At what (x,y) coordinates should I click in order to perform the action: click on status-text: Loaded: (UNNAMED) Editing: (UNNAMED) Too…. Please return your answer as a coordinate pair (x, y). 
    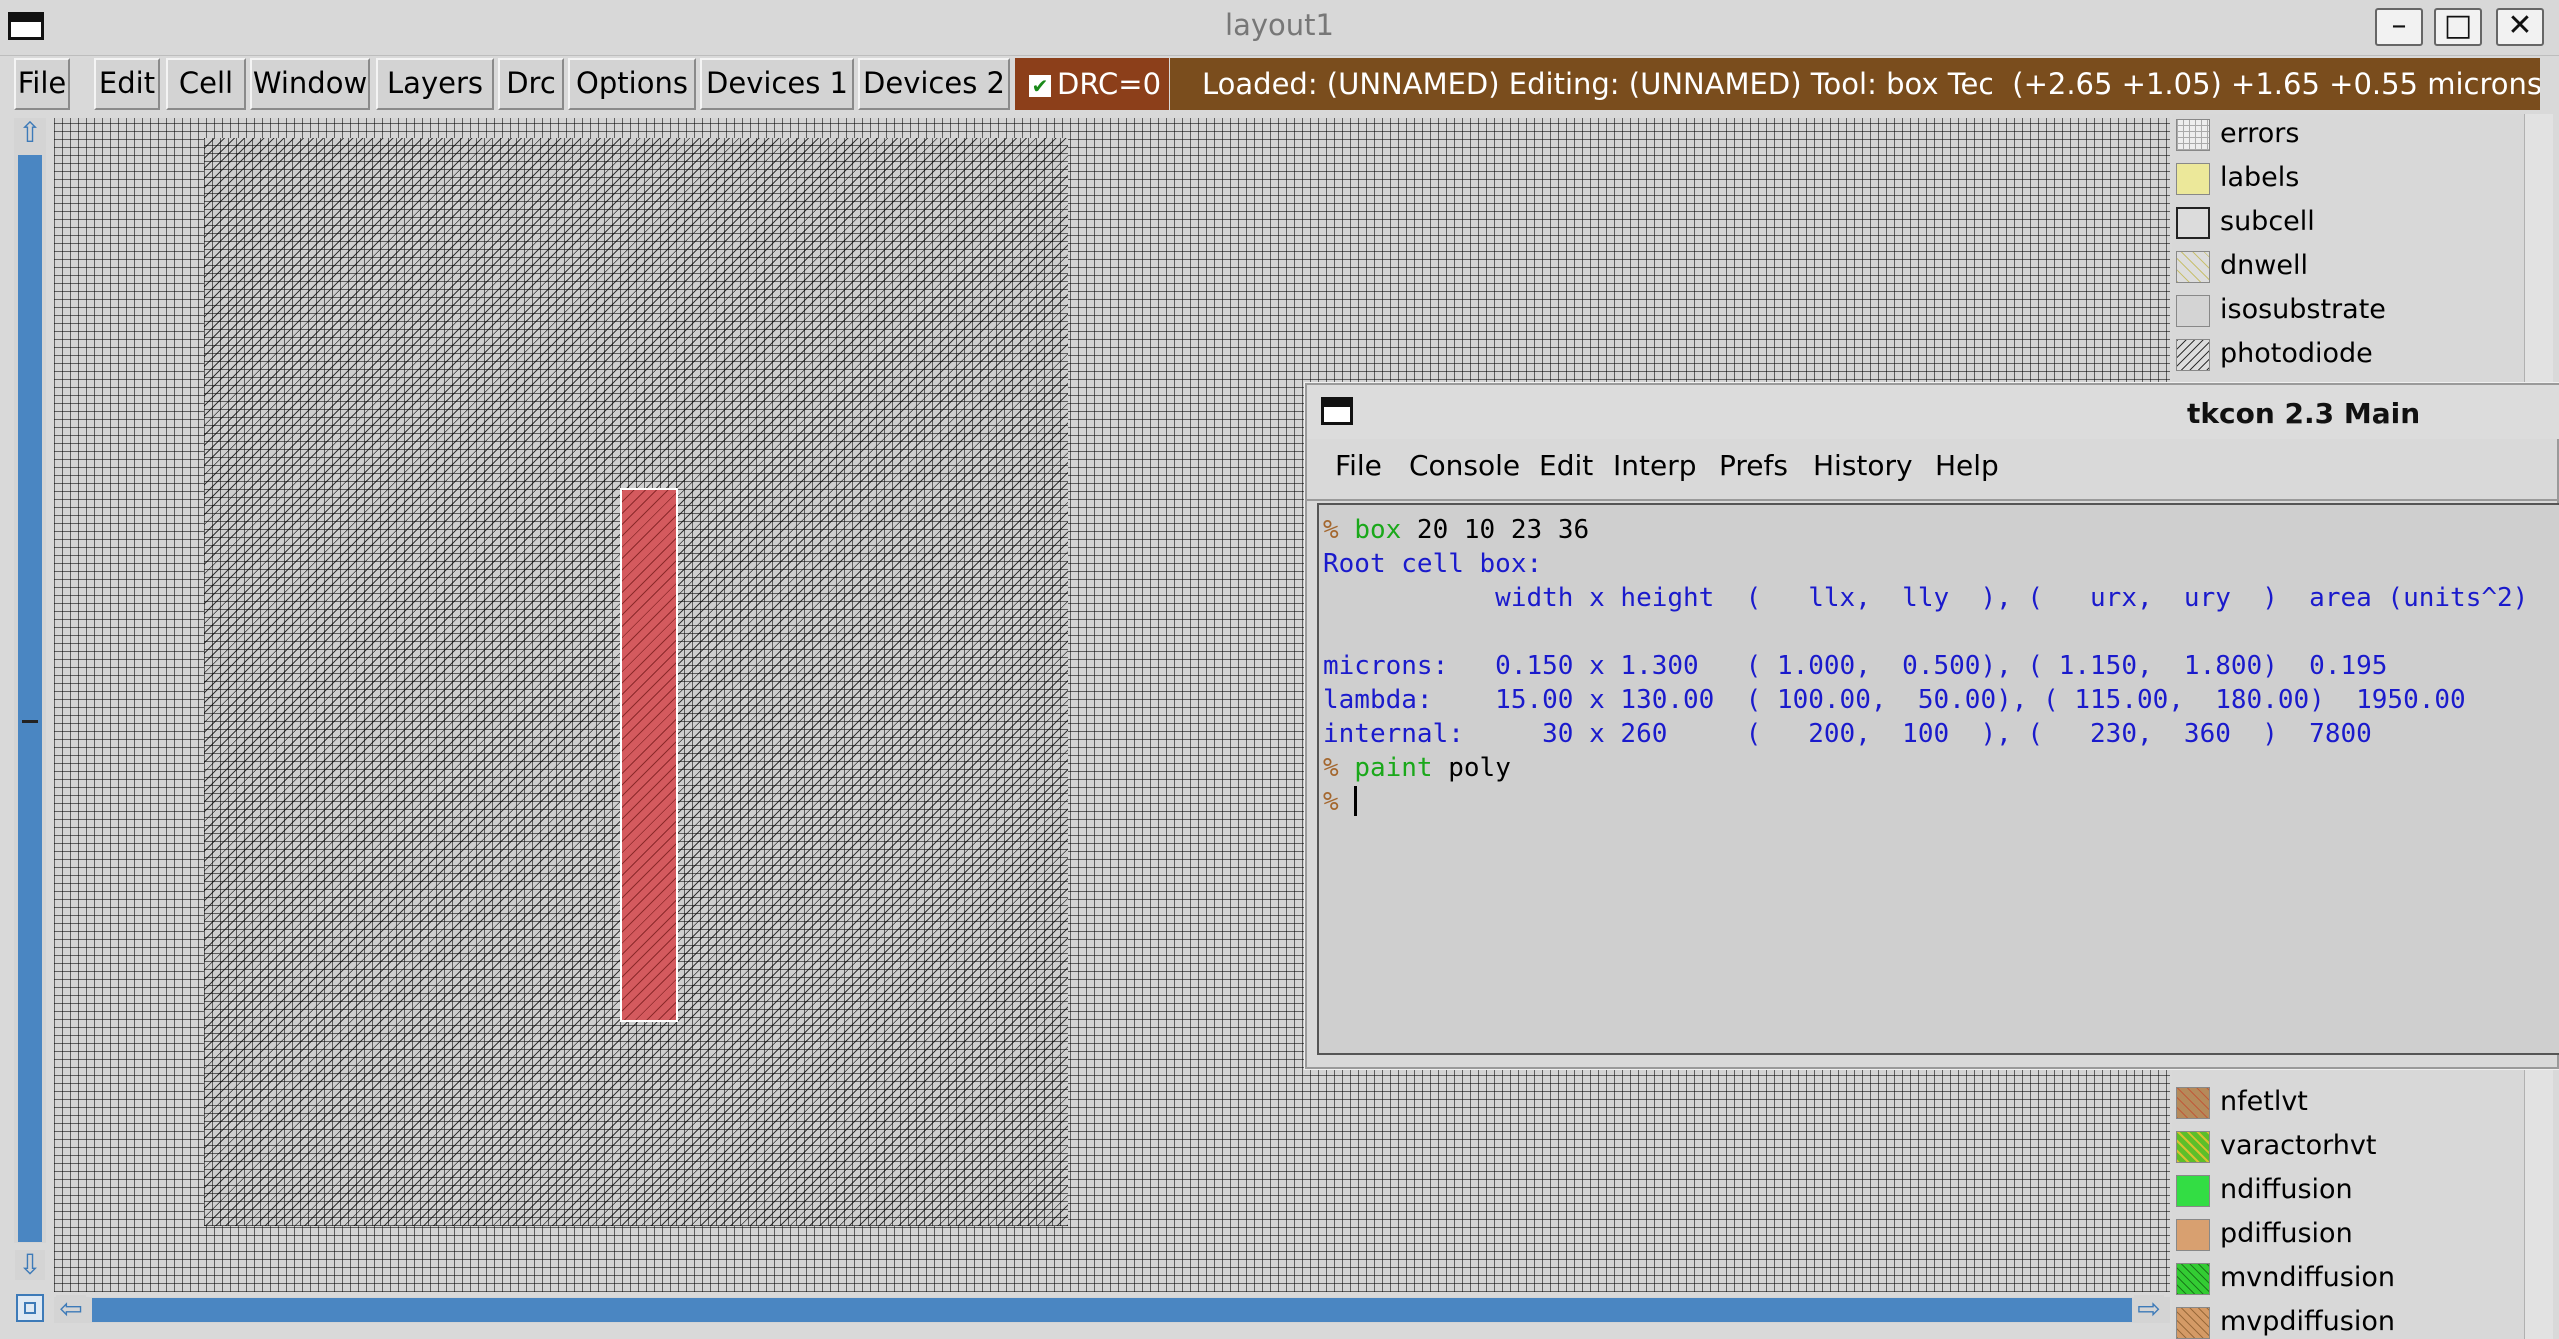
    Looking at the image, I should click on (1637, 84).